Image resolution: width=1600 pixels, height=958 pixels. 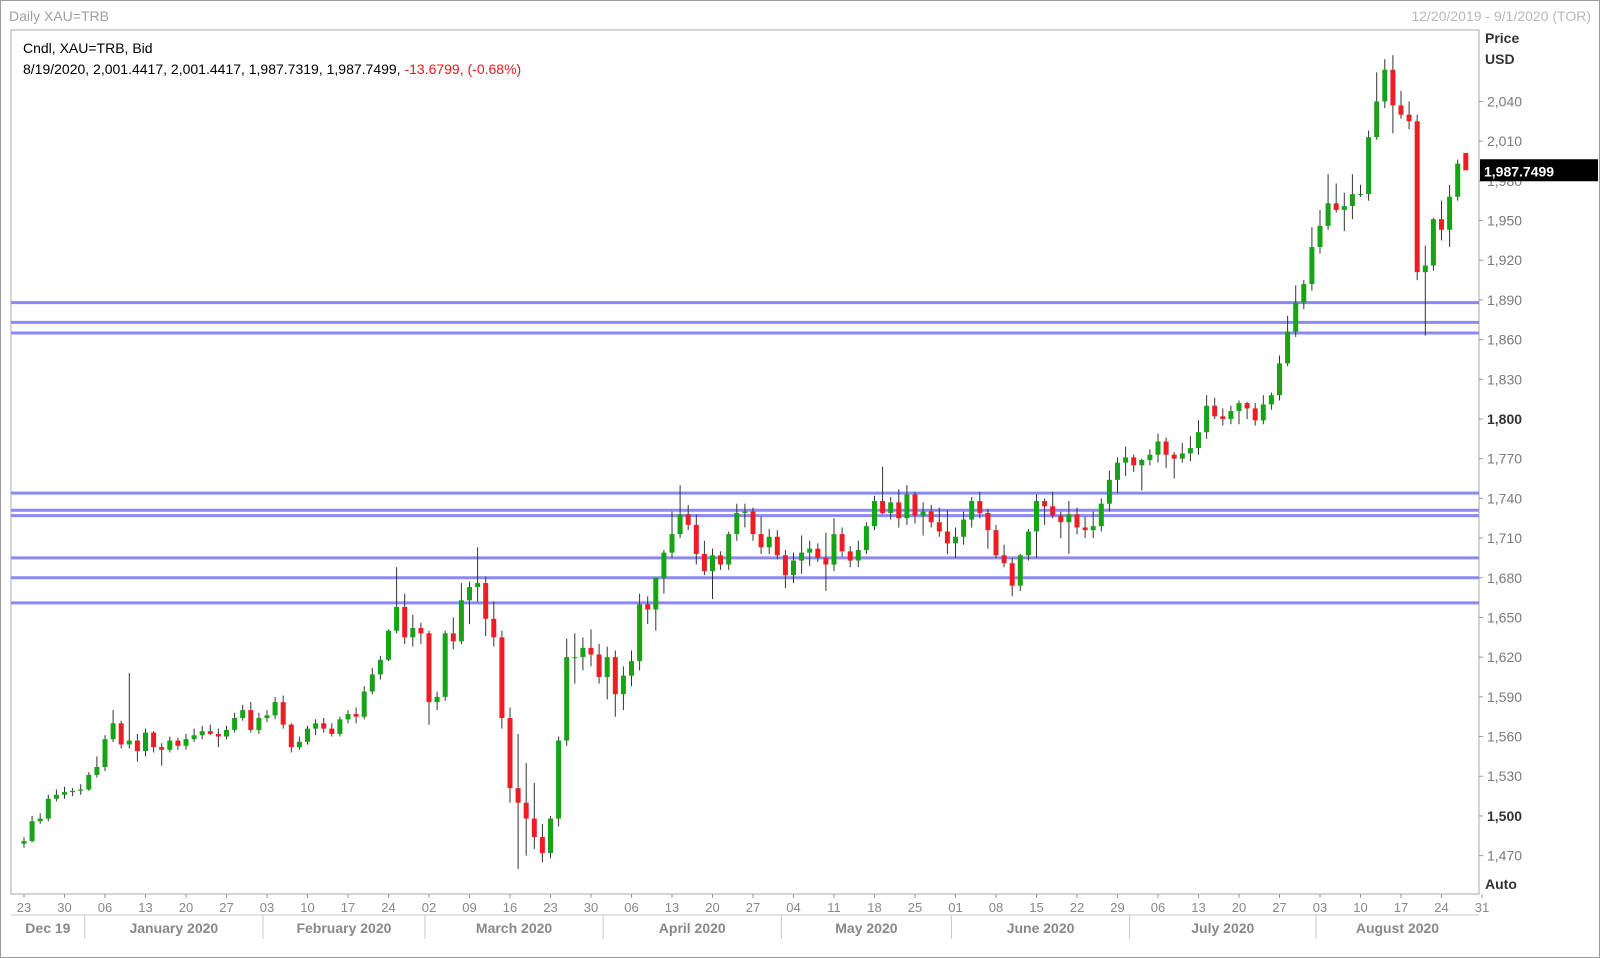 I want to click on y-tick-label: 2,010, so click(x=1504, y=141).